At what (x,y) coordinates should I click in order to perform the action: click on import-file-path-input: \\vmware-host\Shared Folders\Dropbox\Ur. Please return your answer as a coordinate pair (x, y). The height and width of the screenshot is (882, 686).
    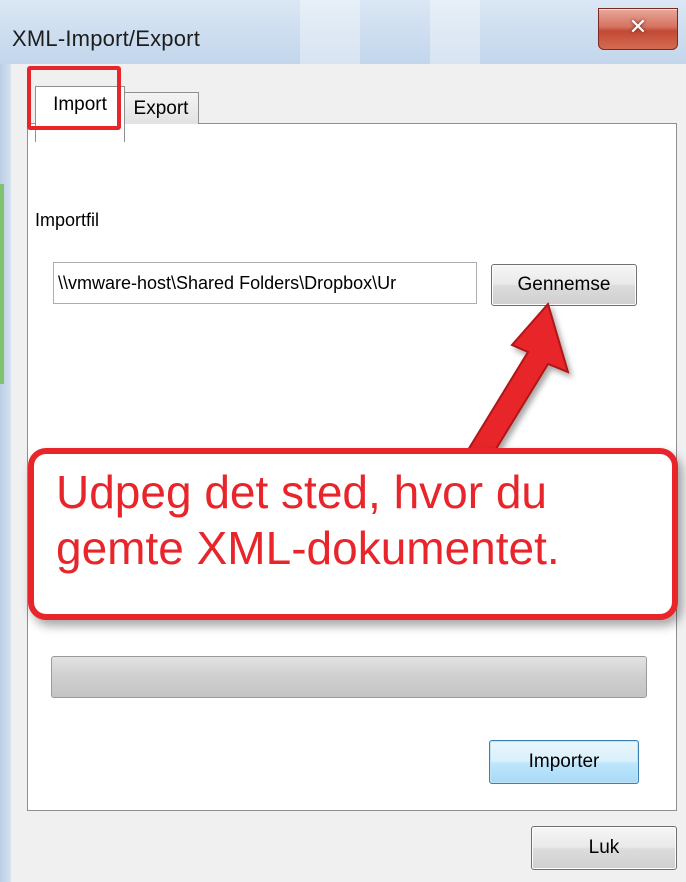
    Looking at the image, I should click on (265, 283).